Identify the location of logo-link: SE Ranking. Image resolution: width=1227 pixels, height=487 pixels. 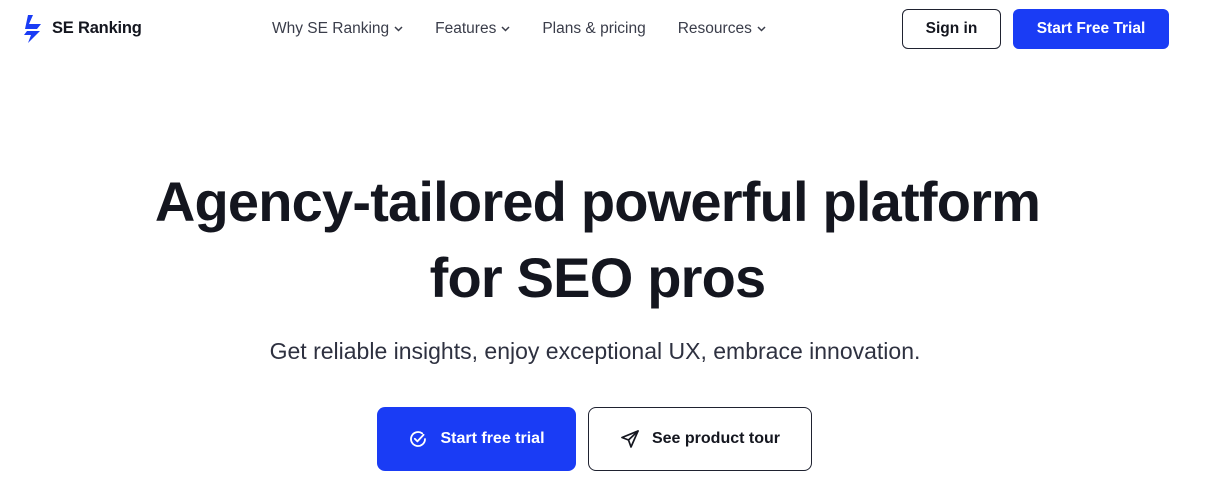
(81, 29).